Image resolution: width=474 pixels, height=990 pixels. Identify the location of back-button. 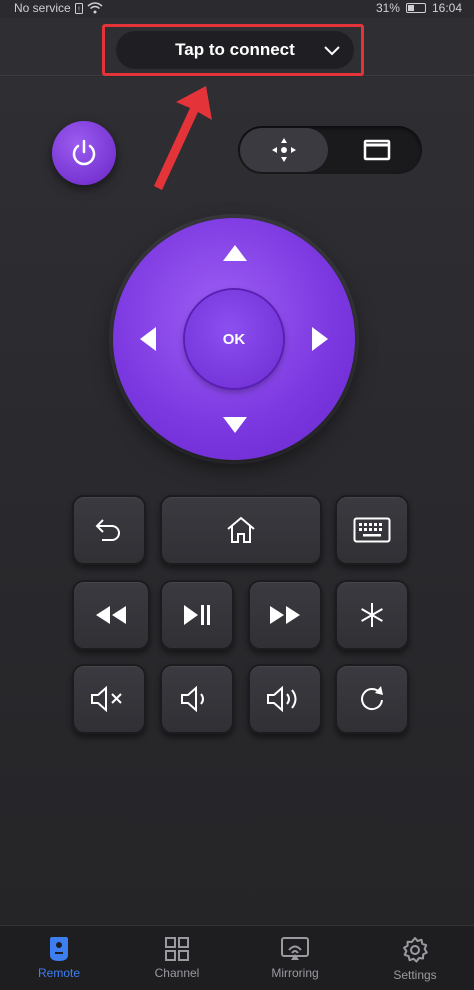
(109, 530).